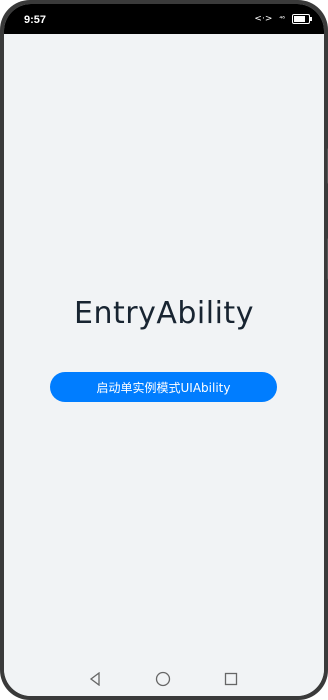 This screenshot has width=328, height=700. I want to click on battery-level, so click(299, 19).